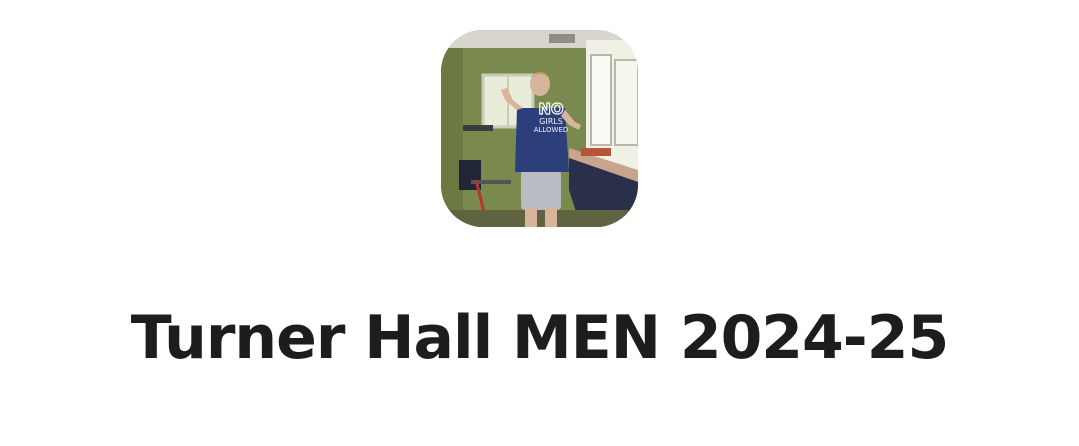 The image size is (1079, 446). I want to click on shirt-text-allowed: ALLOWED, so click(551, 130).